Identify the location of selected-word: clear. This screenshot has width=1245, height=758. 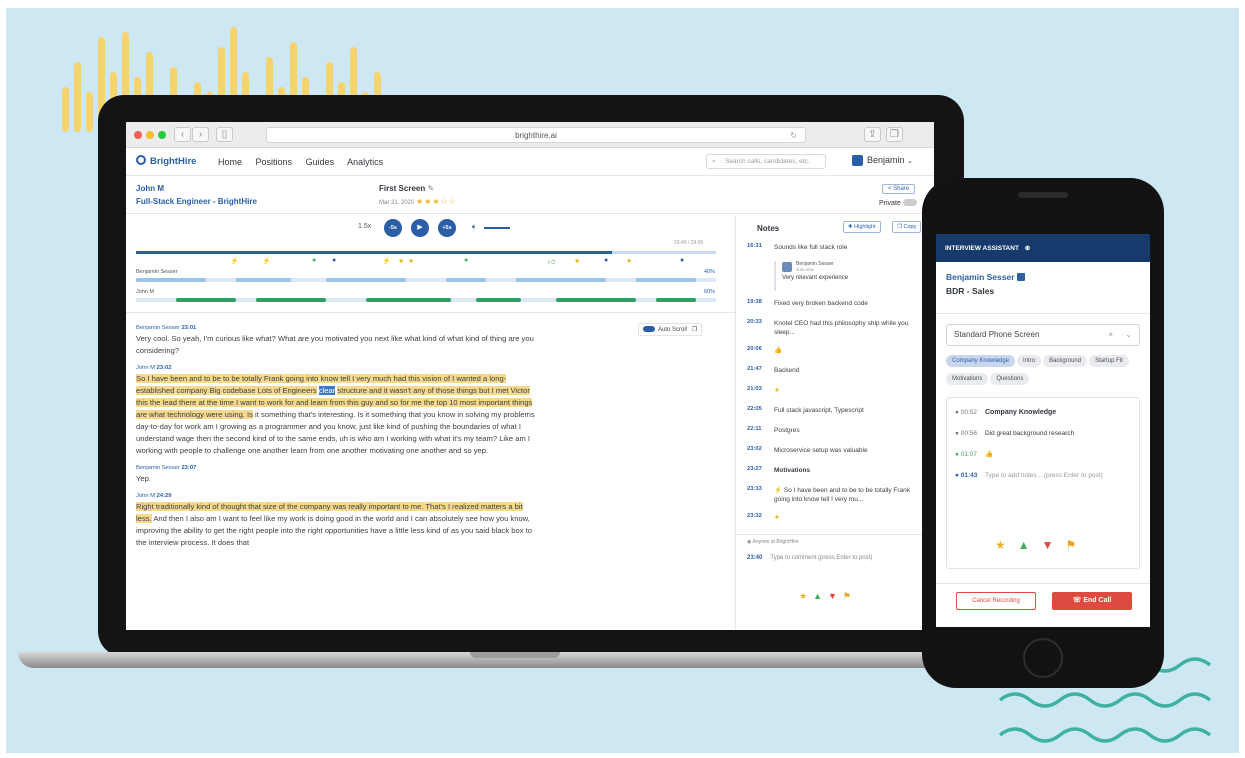
(327, 390).